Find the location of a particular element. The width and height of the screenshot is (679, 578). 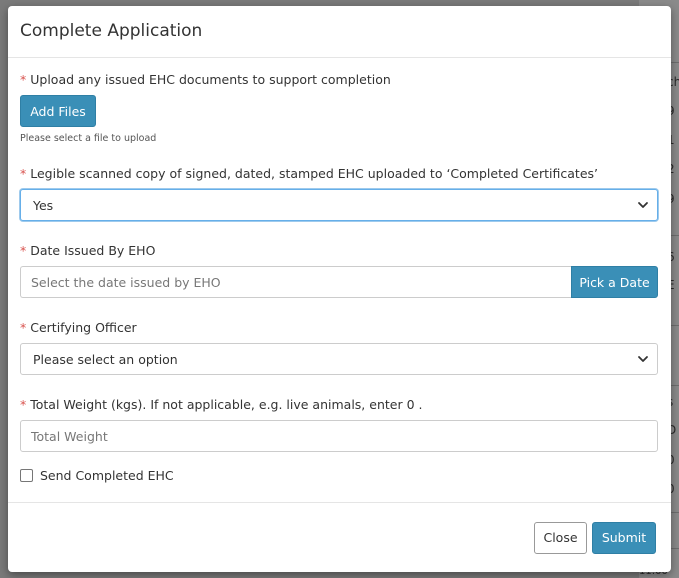

submit-button: Submit is located at coordinates (624, 537).